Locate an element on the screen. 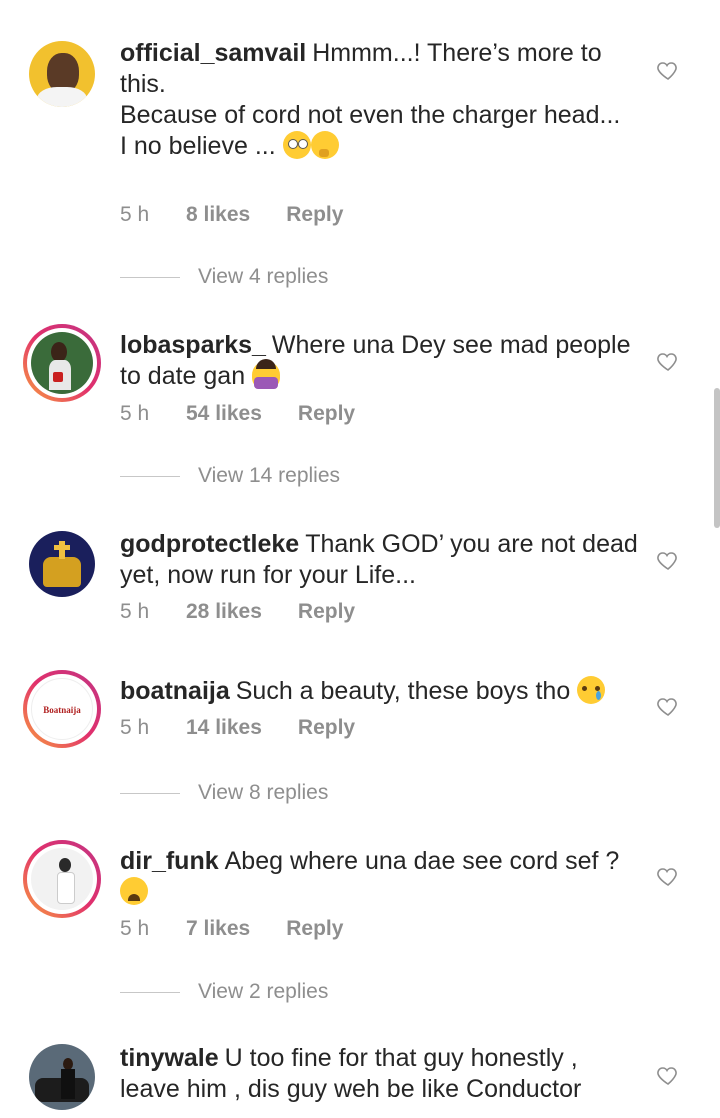  thinking-face-emoji-icon is located at coordinates (324, 145).